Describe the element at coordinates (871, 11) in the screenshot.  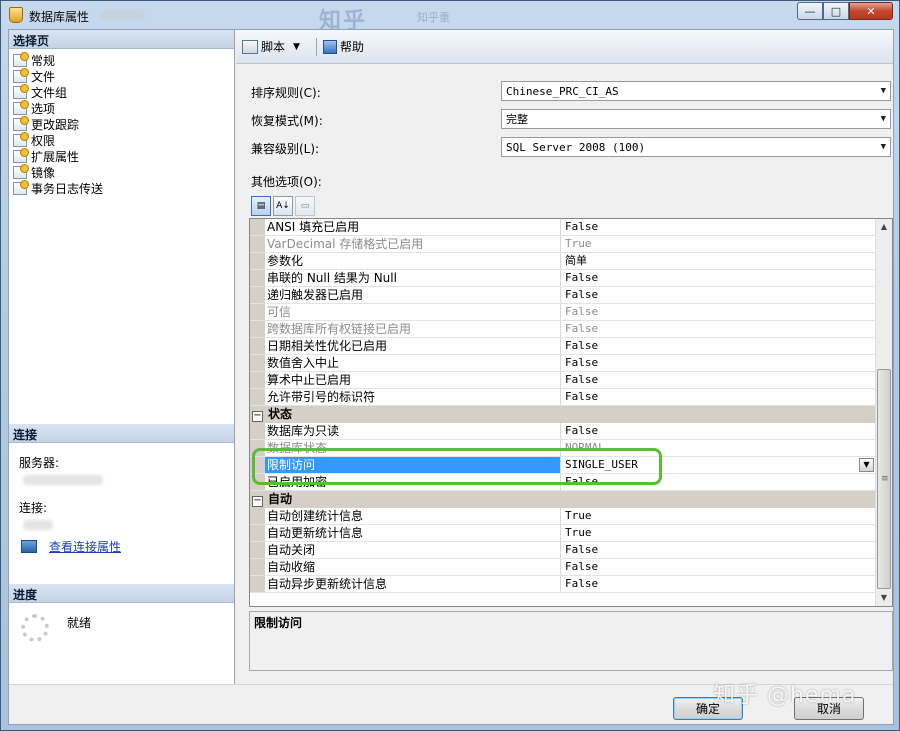
I see `close-button: ✕` at that location.